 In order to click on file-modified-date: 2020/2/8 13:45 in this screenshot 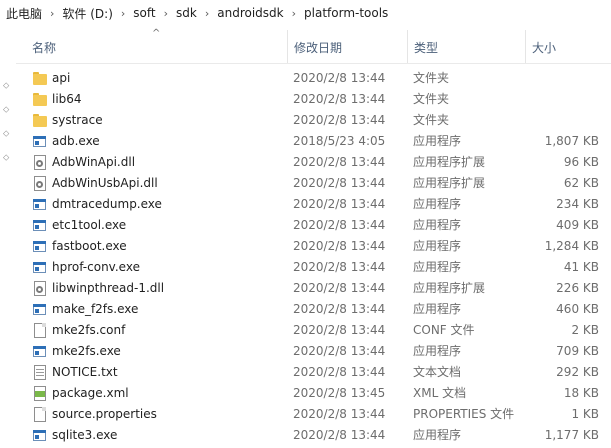, I will do `click(339, 393)`.